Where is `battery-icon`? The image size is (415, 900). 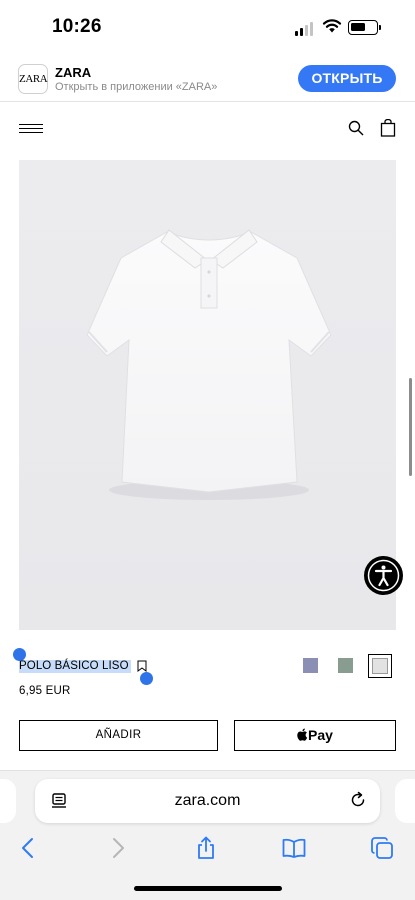
battery-icon is located at coordinates (364, 27).